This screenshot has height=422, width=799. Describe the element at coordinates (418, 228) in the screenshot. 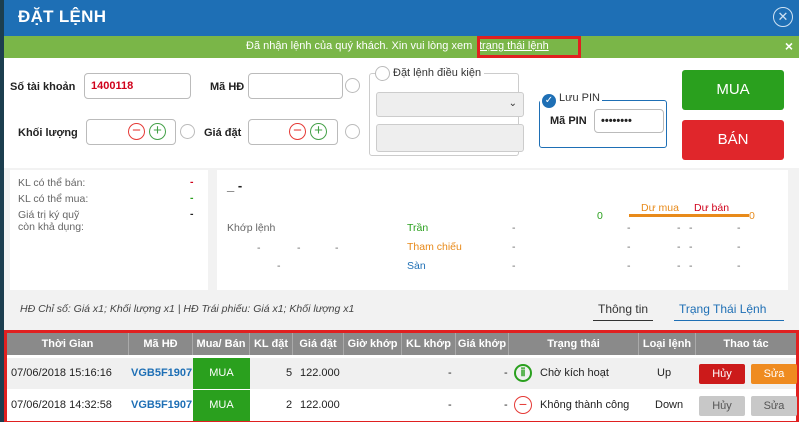

I see `ceiling-label: Trần` at that location.